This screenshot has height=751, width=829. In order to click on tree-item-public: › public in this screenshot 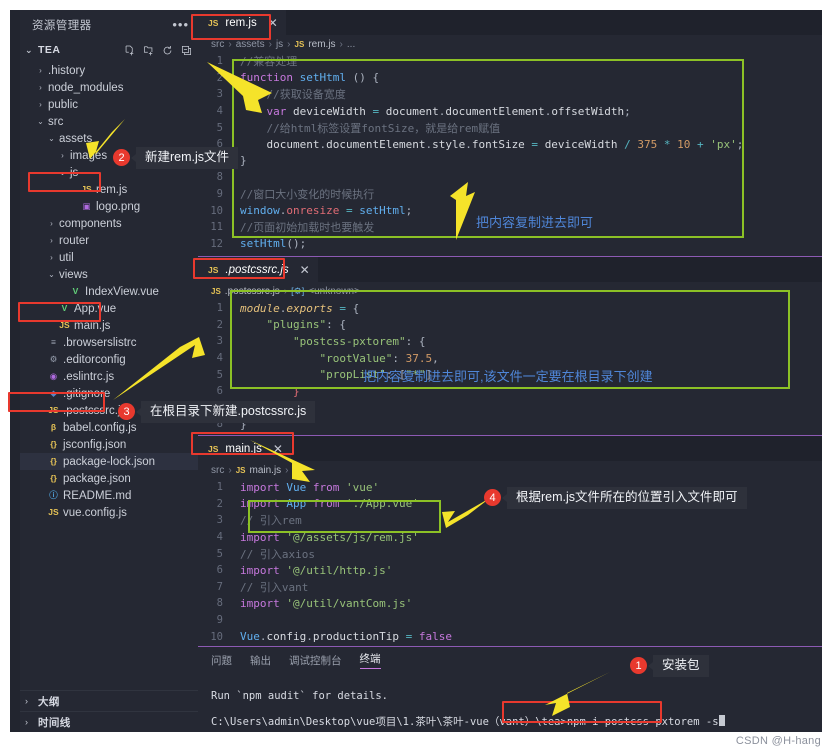, I will do `click(109, 104)`.